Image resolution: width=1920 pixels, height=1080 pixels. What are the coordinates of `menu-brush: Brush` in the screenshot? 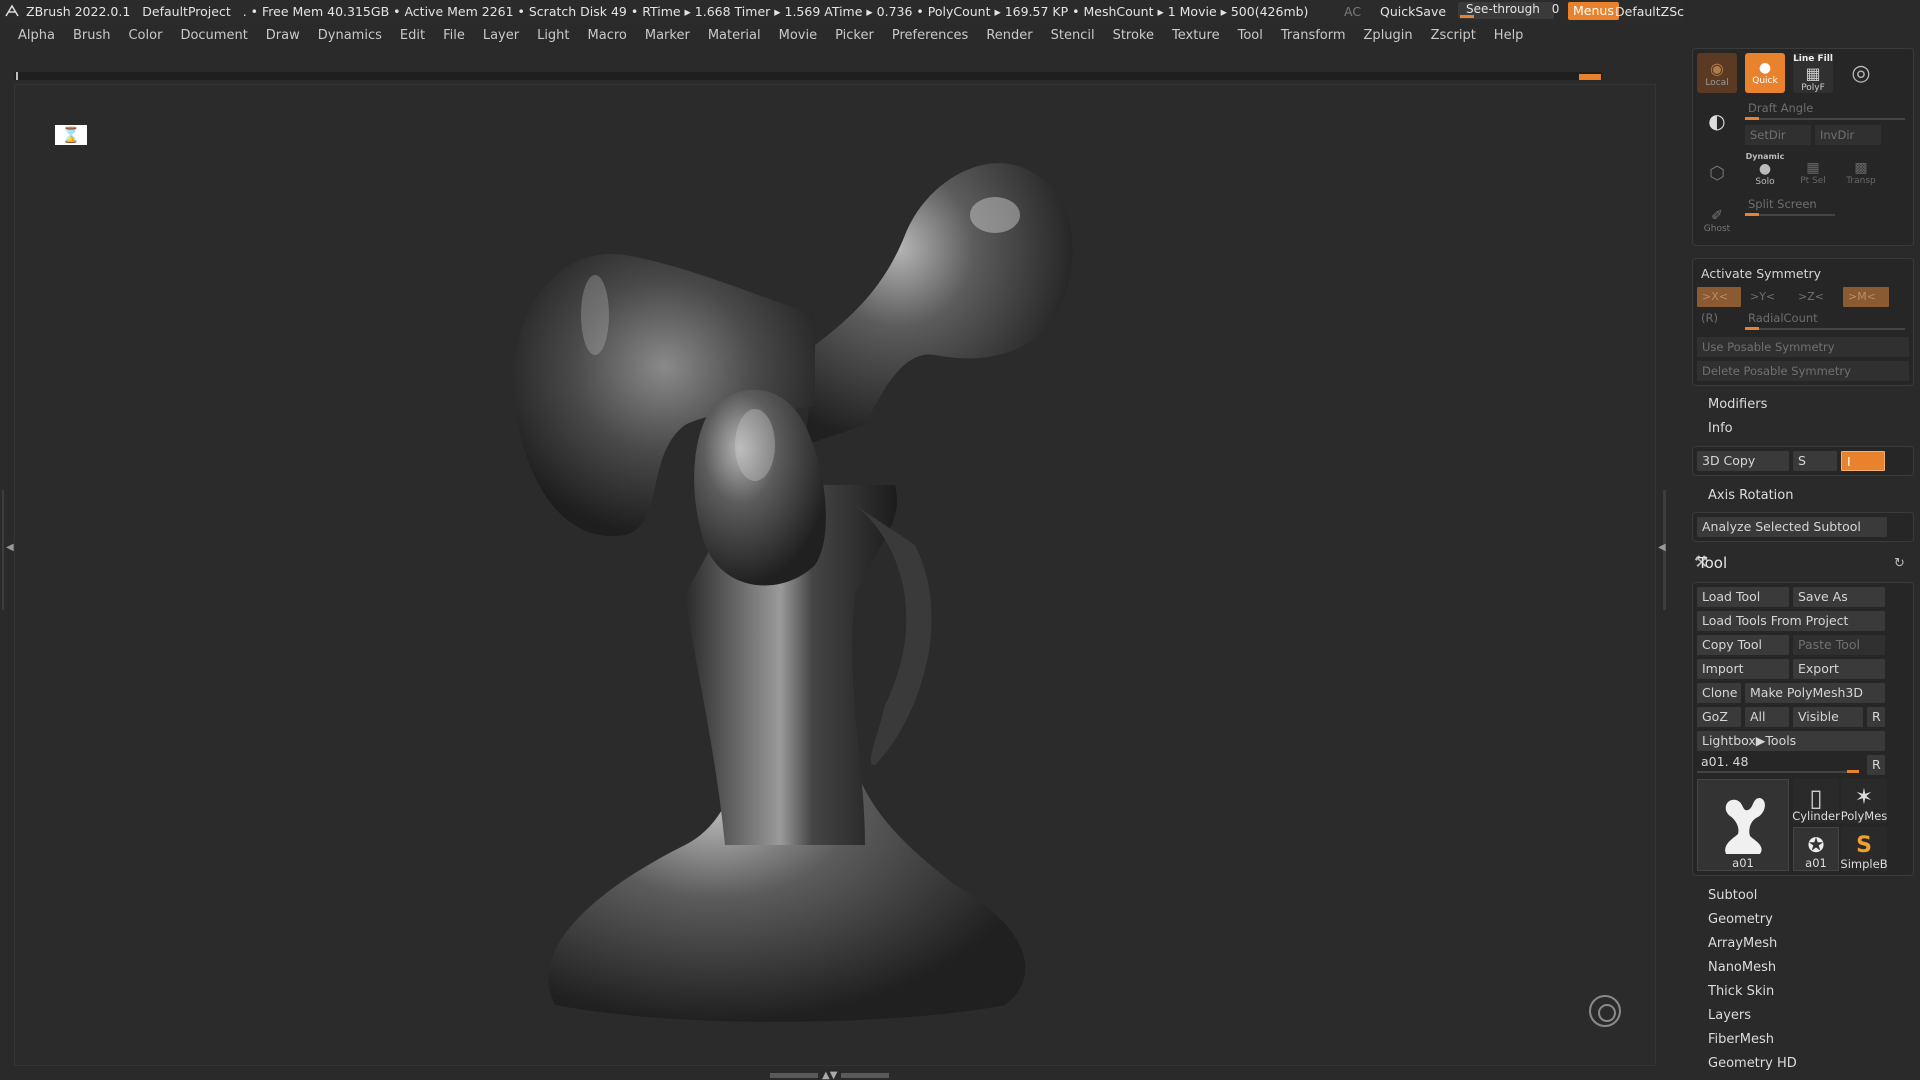 It's located at (92, 36).